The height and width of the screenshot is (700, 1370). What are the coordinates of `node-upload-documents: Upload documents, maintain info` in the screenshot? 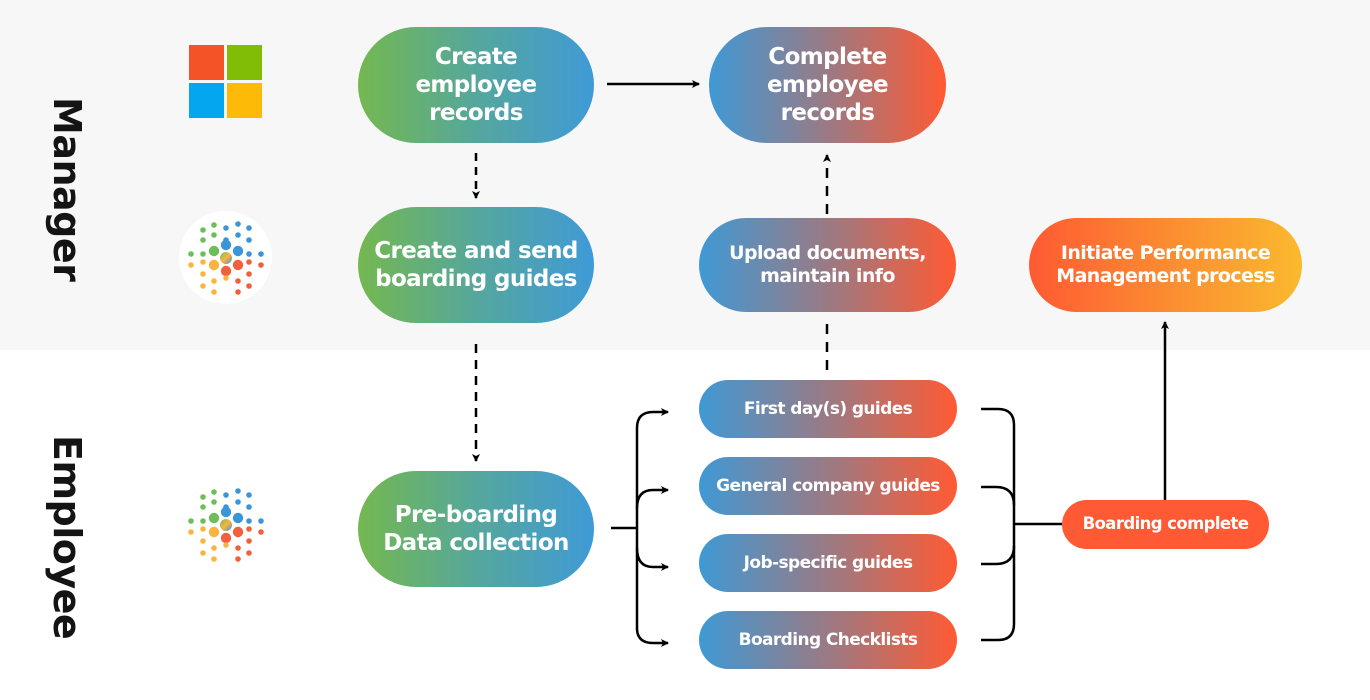 It's located at (827, 265).